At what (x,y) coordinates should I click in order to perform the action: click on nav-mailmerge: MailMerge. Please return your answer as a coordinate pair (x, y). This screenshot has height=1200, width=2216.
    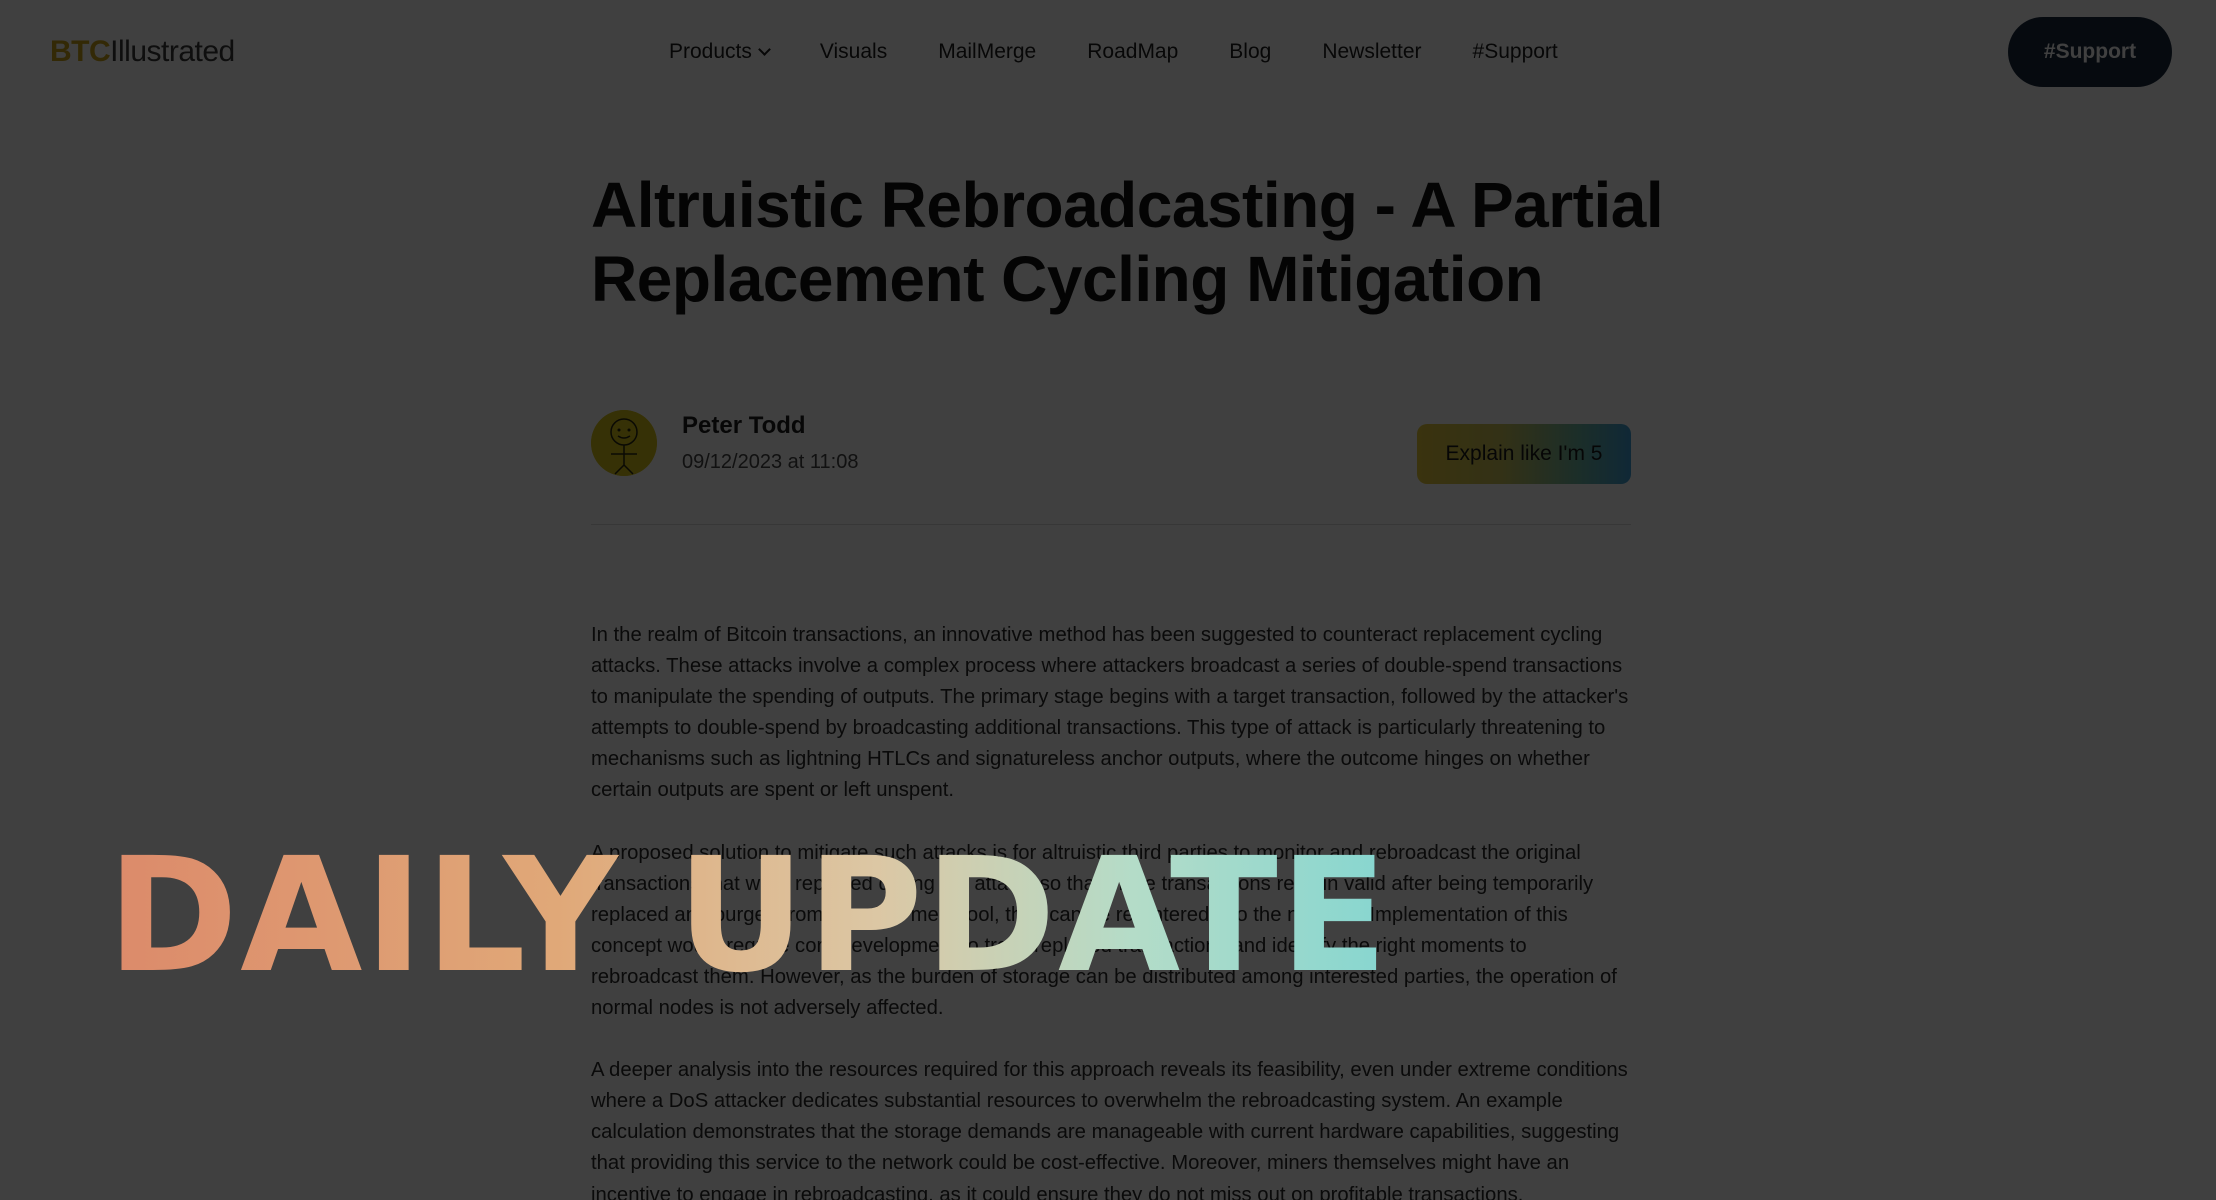
    Looking at the image, I should click on (987, 52).